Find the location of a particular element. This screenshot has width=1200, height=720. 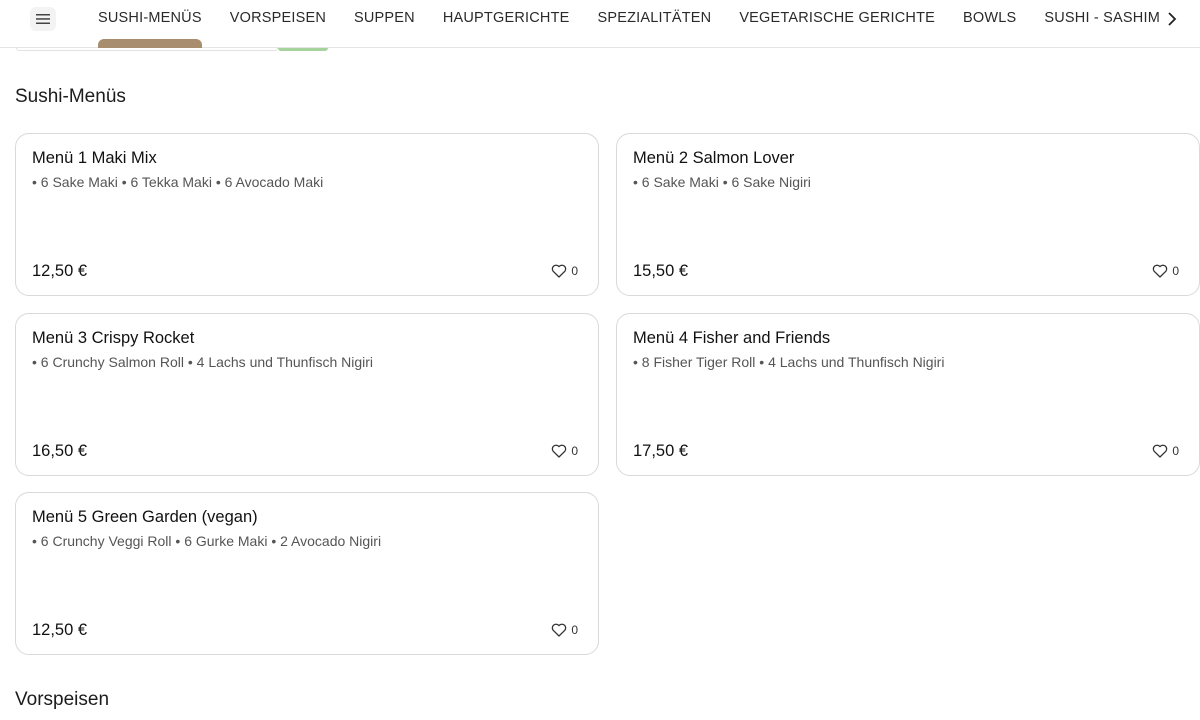

item-price: 16,50 € is located at coordinates (60, 451).